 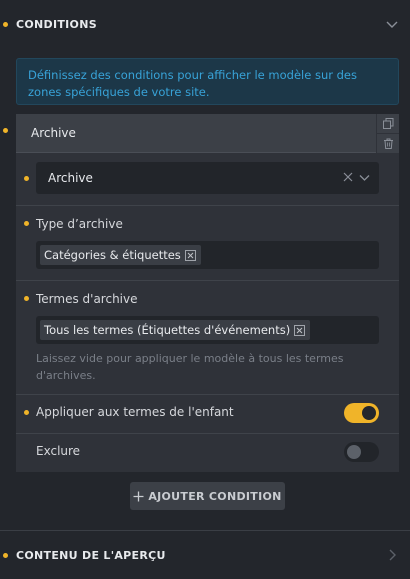 What do you see at coordinates (388, 143) in the screenshot?
I see `trash-icon` at bounding box center [388, 143].